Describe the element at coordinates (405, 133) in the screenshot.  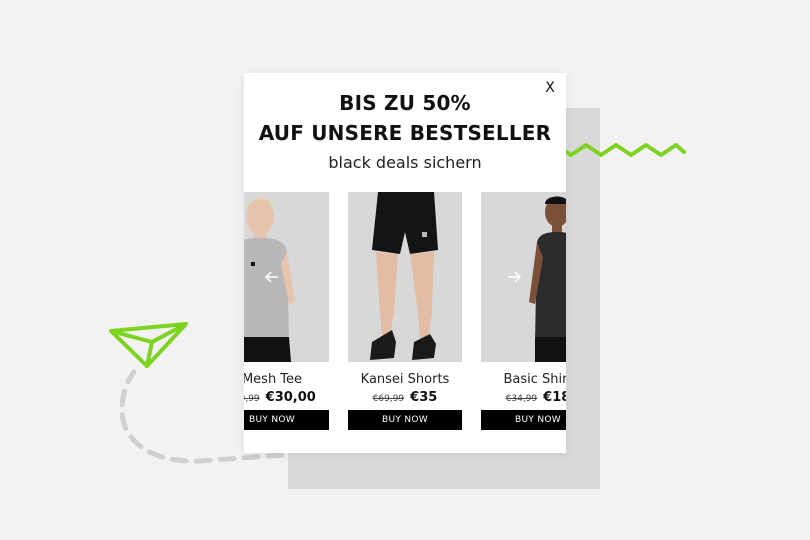
I see `headline-line-2: AUF UNSERE BESTSELLER` at that location.